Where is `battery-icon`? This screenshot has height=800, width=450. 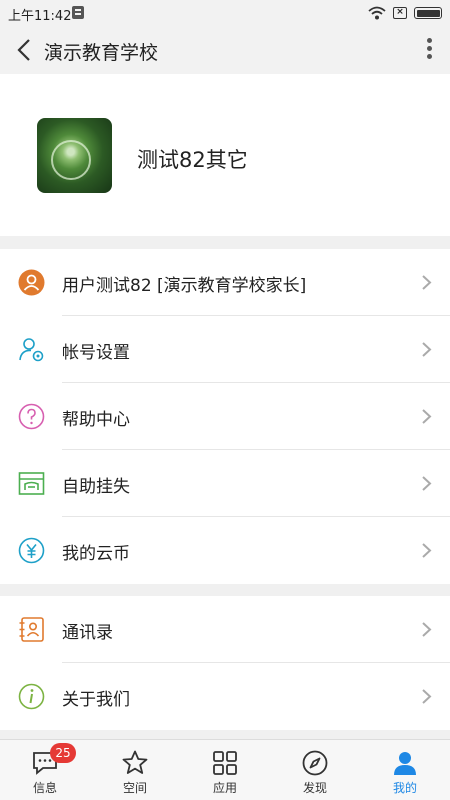 battery-icon is located at coordinates (428, 13).